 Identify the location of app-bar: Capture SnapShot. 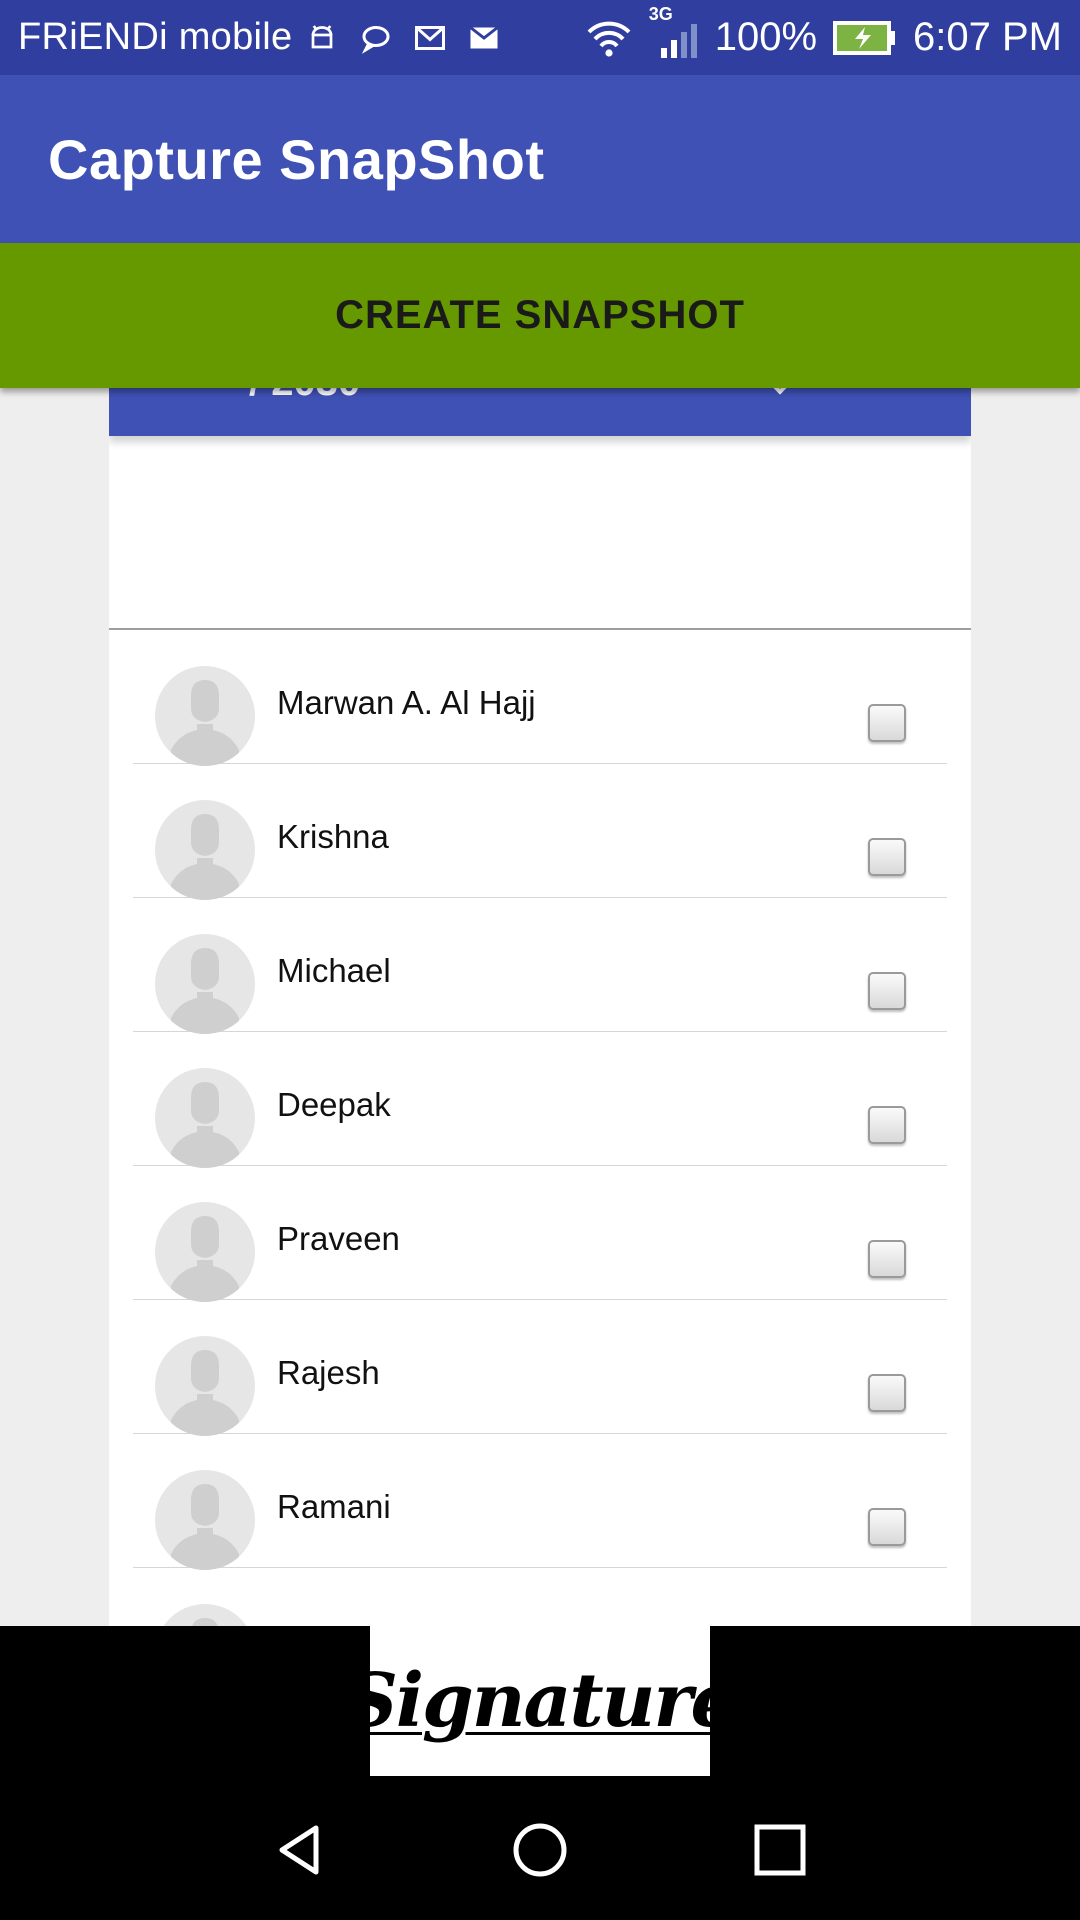
(540, 159).